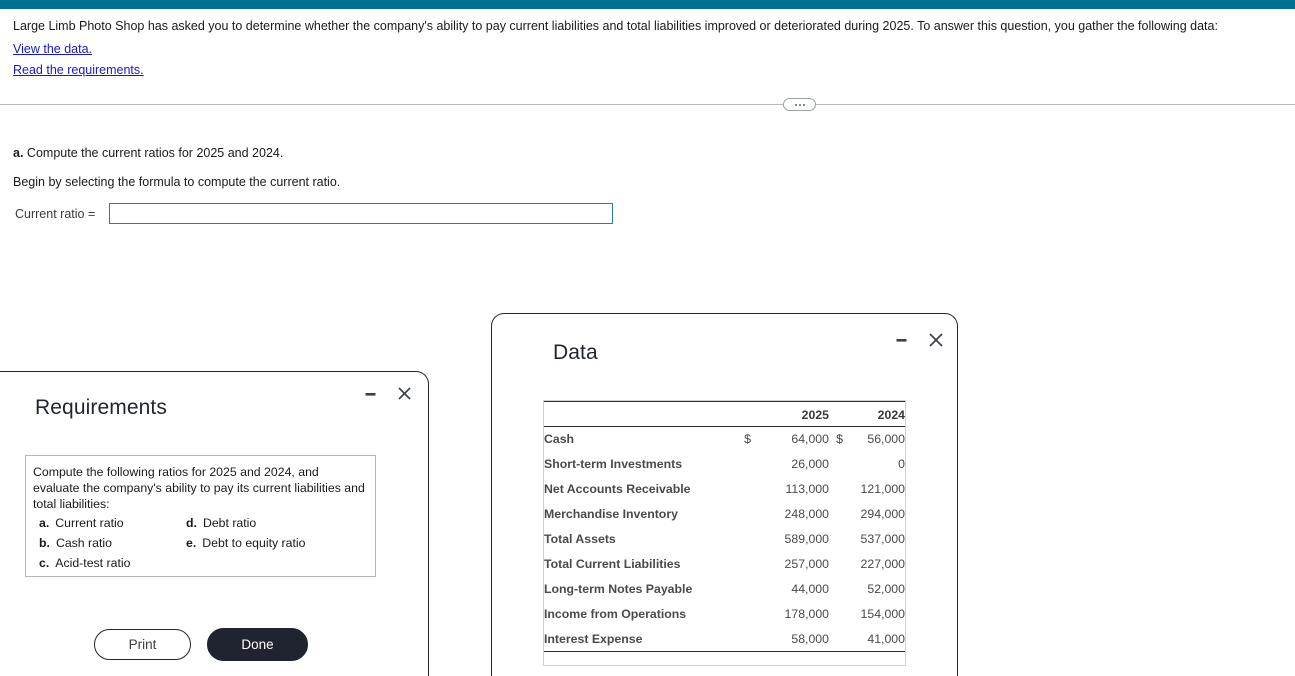 This screenshot has height=676, width=1295. Describe the element at coordinates (559, 439) in the screenshot. I see `row-label: Cash` at that location.